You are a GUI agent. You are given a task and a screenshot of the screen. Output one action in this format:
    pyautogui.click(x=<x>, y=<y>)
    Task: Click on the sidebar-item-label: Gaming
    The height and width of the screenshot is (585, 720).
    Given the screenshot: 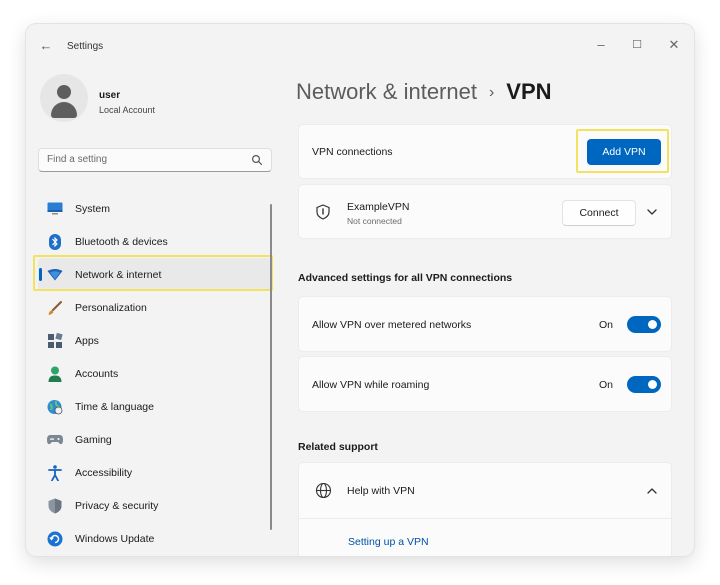 What is the action you would take?
    pyautogui.click(x=93, y=439)
    